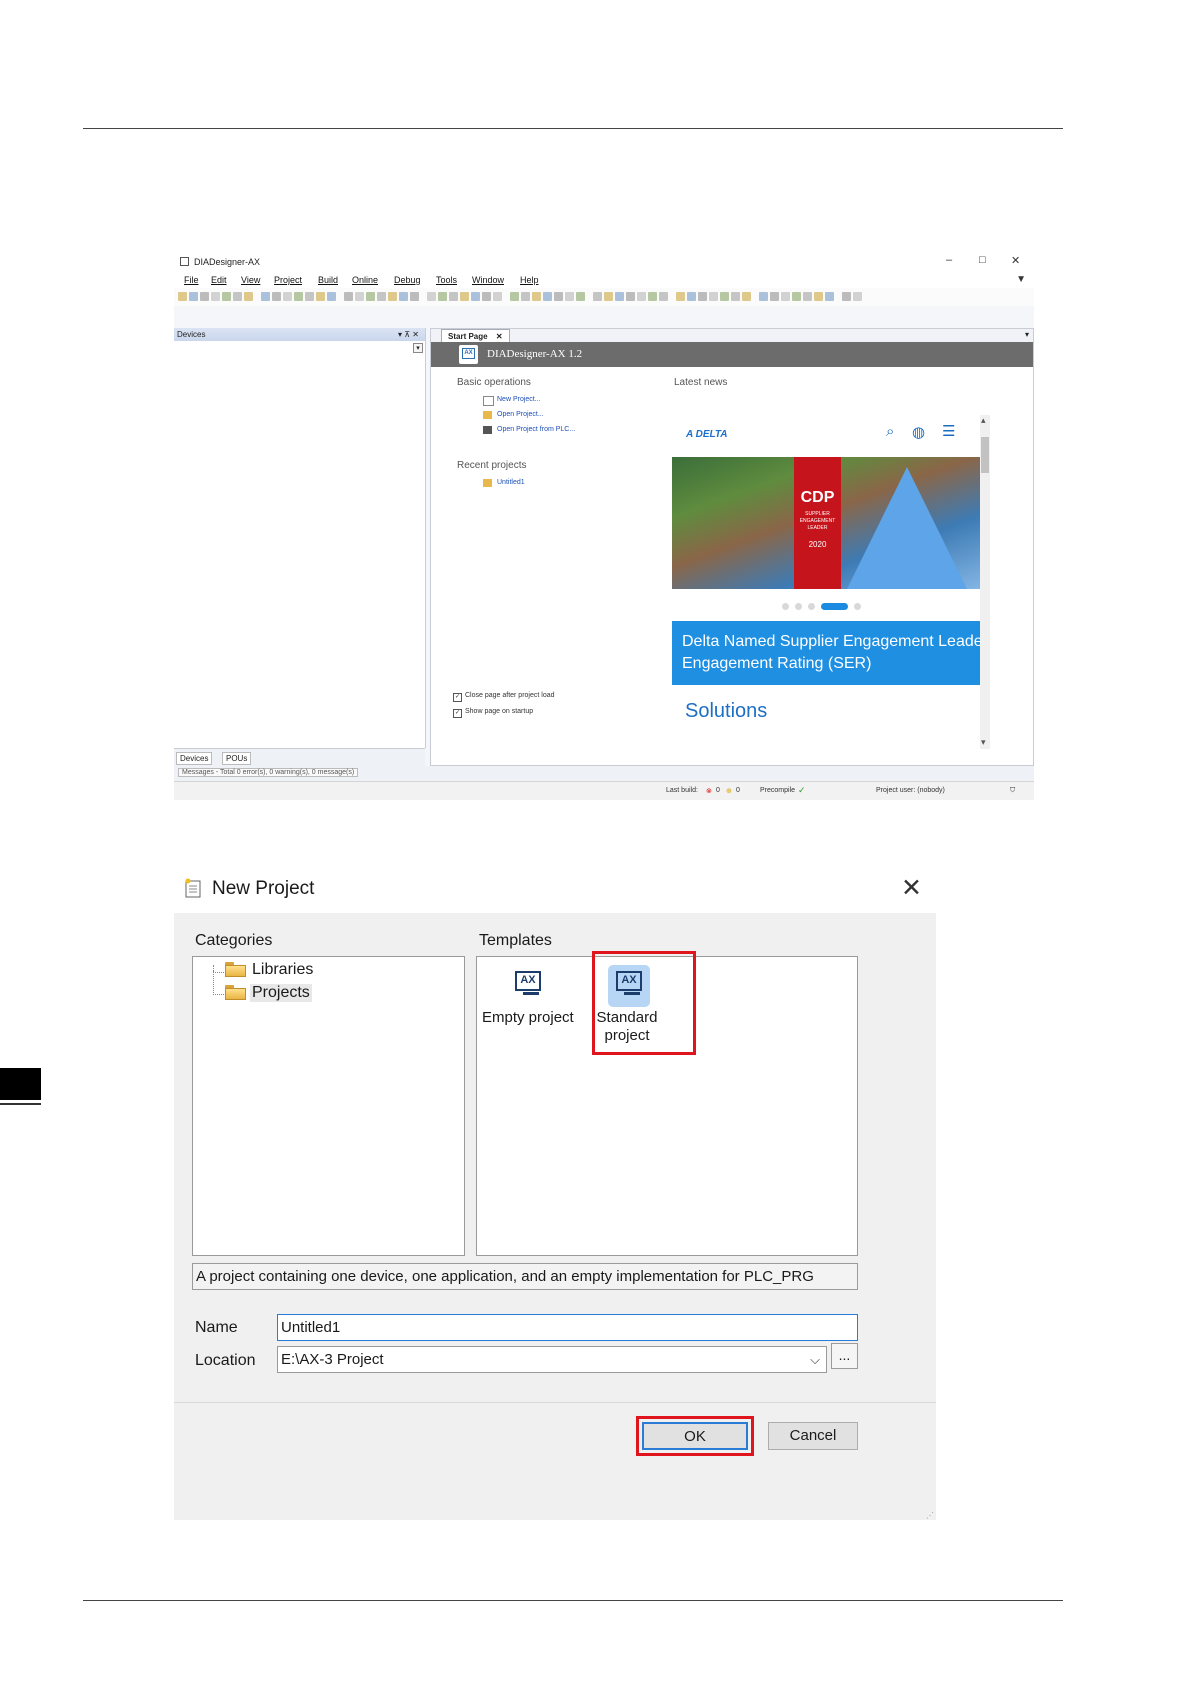 The height and width of the screenshot is (1684, 1191). What do you see at coordinates (250, 280) in the screenshot?
I see `menu-view: View` at bounding box center [250, 280].